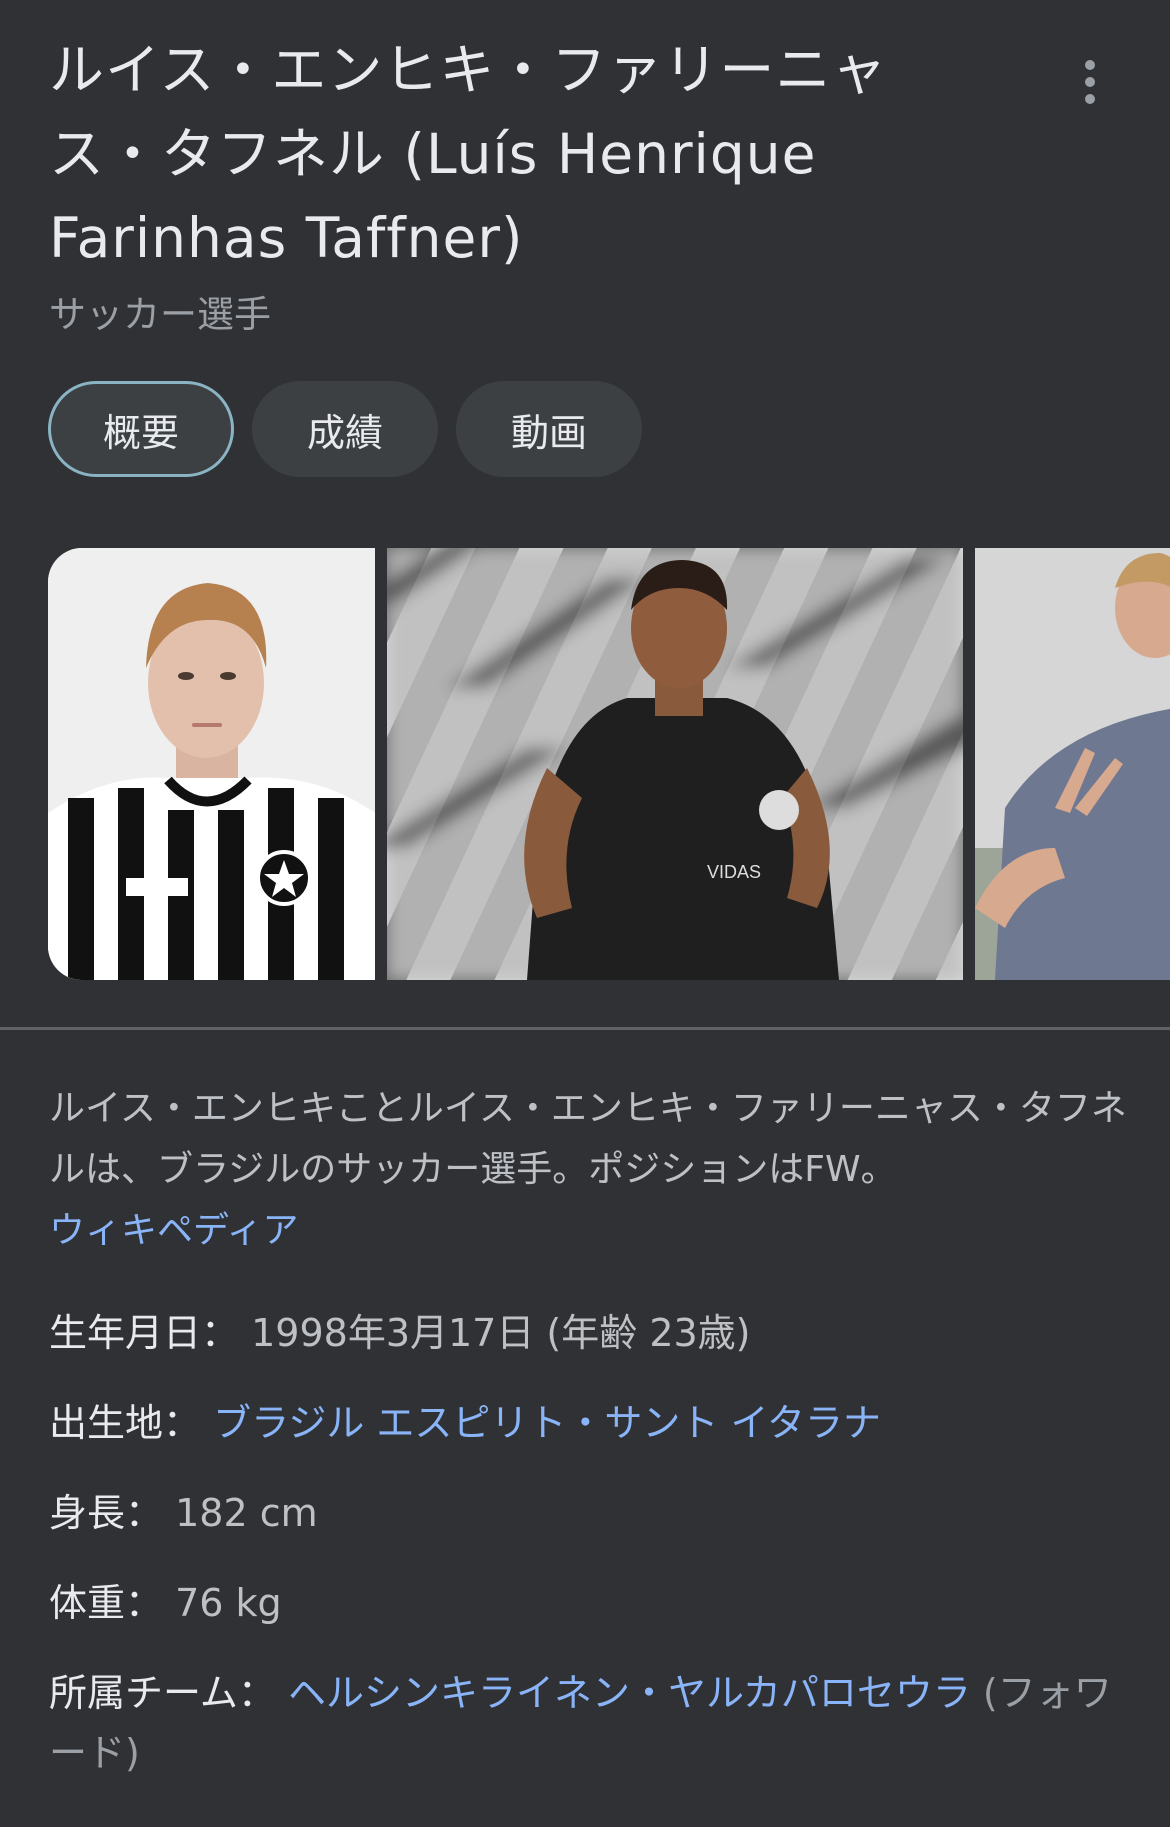 This screenshot has width=1170, height=1827. I want to click on svg-text: VIDAS, so click(734, 872).